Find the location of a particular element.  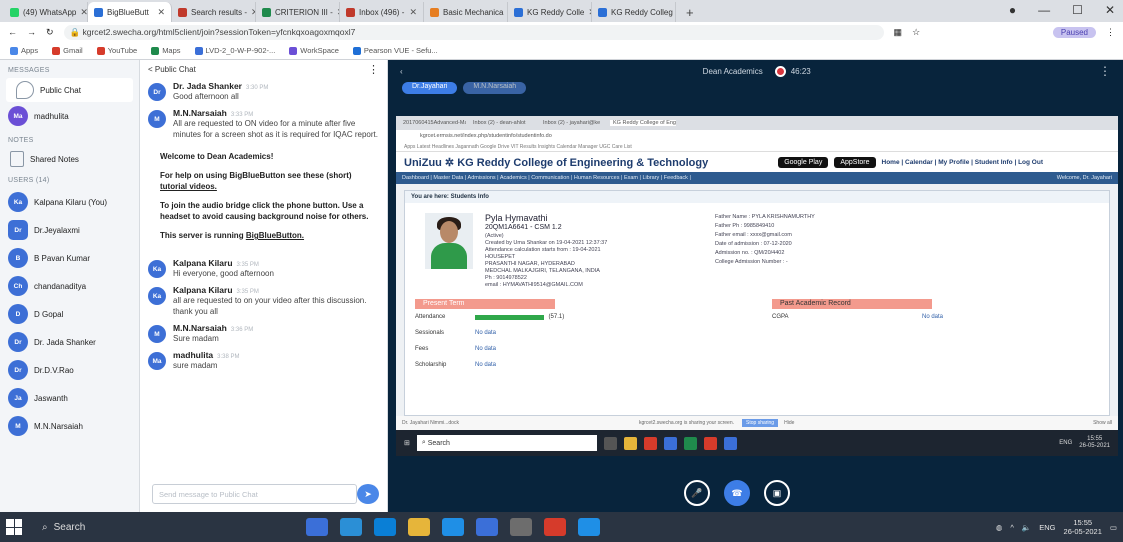

meeting-options-icon: ⋮ is located at coordinates (1105, 71).